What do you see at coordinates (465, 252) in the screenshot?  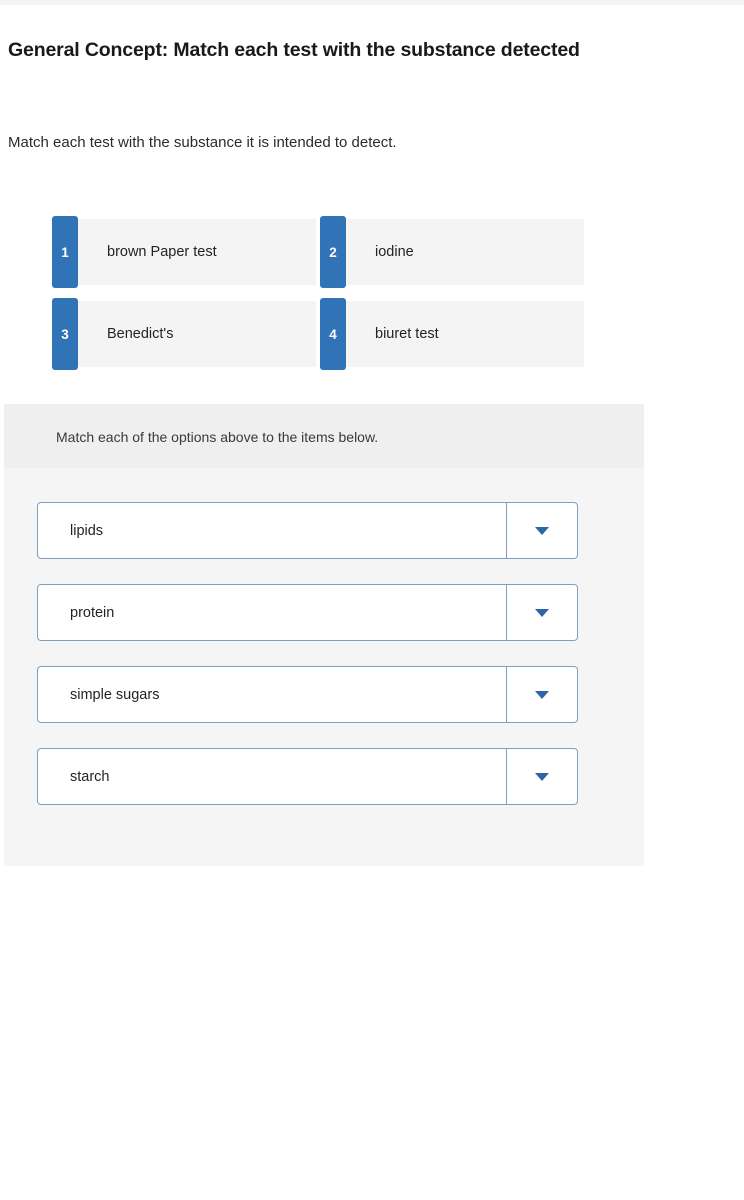 I see `option-body-2: iodine` at bounding box center [465, 252].